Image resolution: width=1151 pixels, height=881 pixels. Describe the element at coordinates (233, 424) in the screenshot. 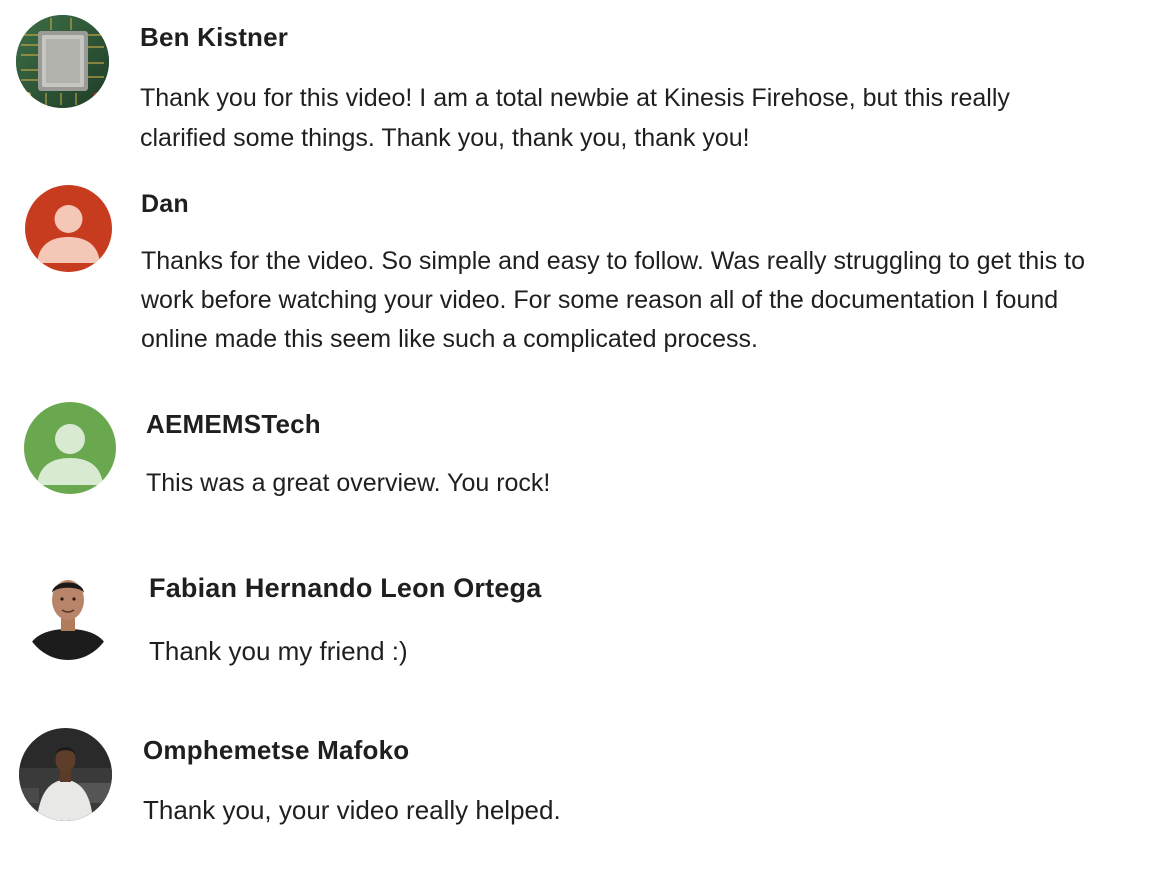

I see `comment-author: AEMEMSTech` at that location.